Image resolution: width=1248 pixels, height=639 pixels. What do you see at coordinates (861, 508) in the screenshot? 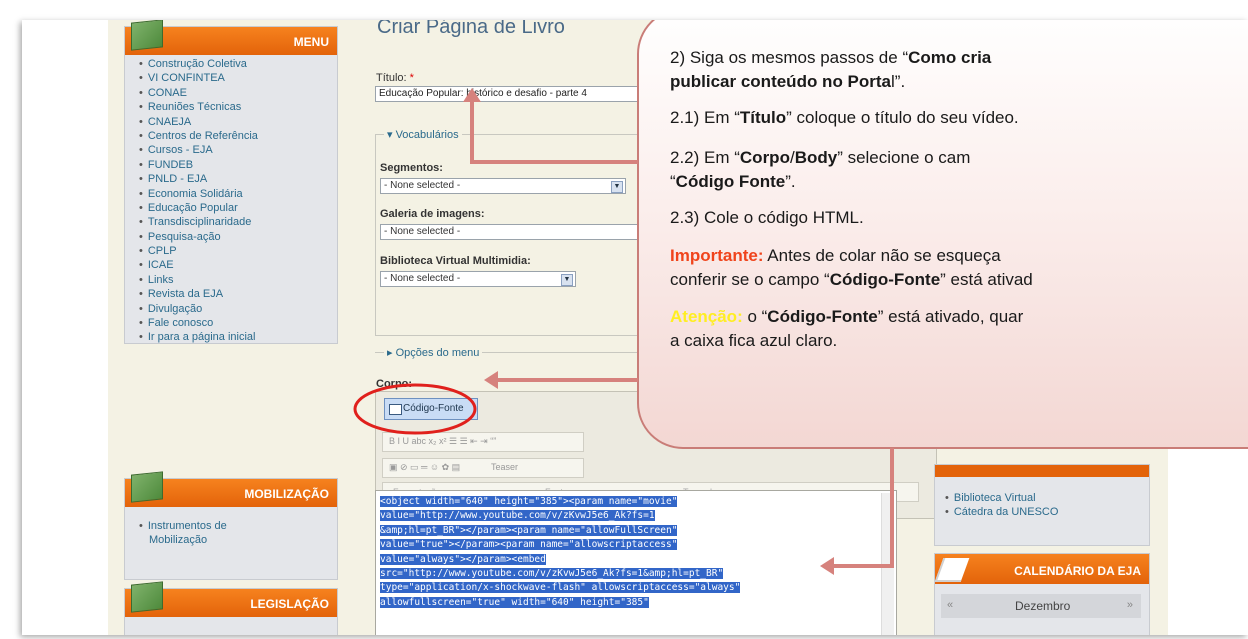
I see `arrow-to-code-editor` at bounding box center [861, 508].